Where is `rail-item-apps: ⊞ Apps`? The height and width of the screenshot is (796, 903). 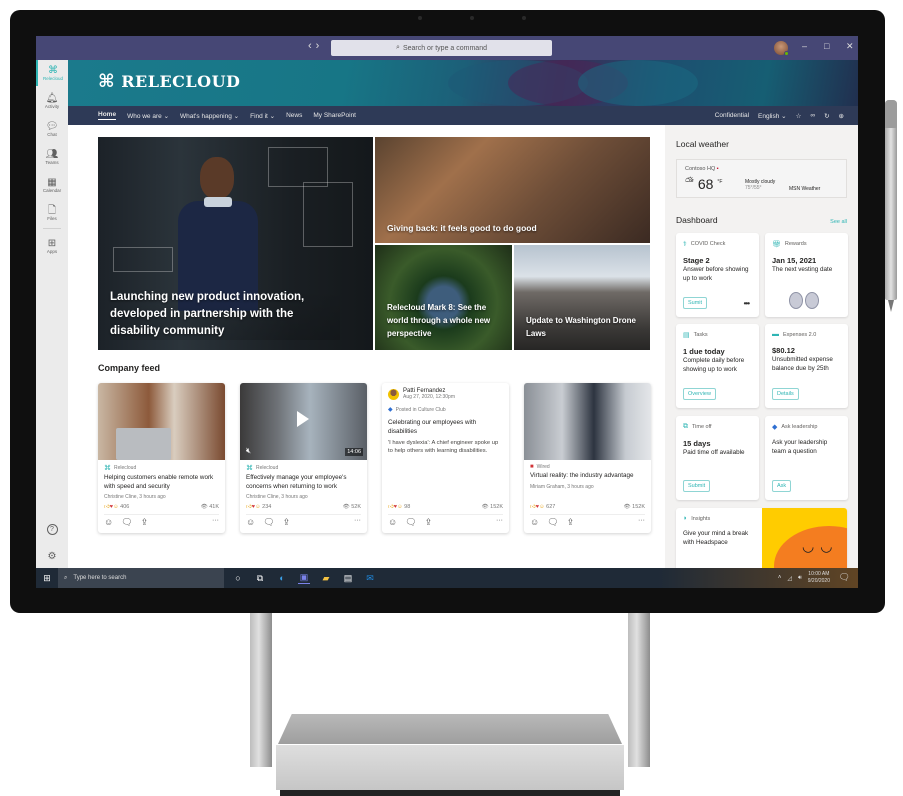 rail-item-apps: ⊞ Apps is located at coordinates (52, 246).